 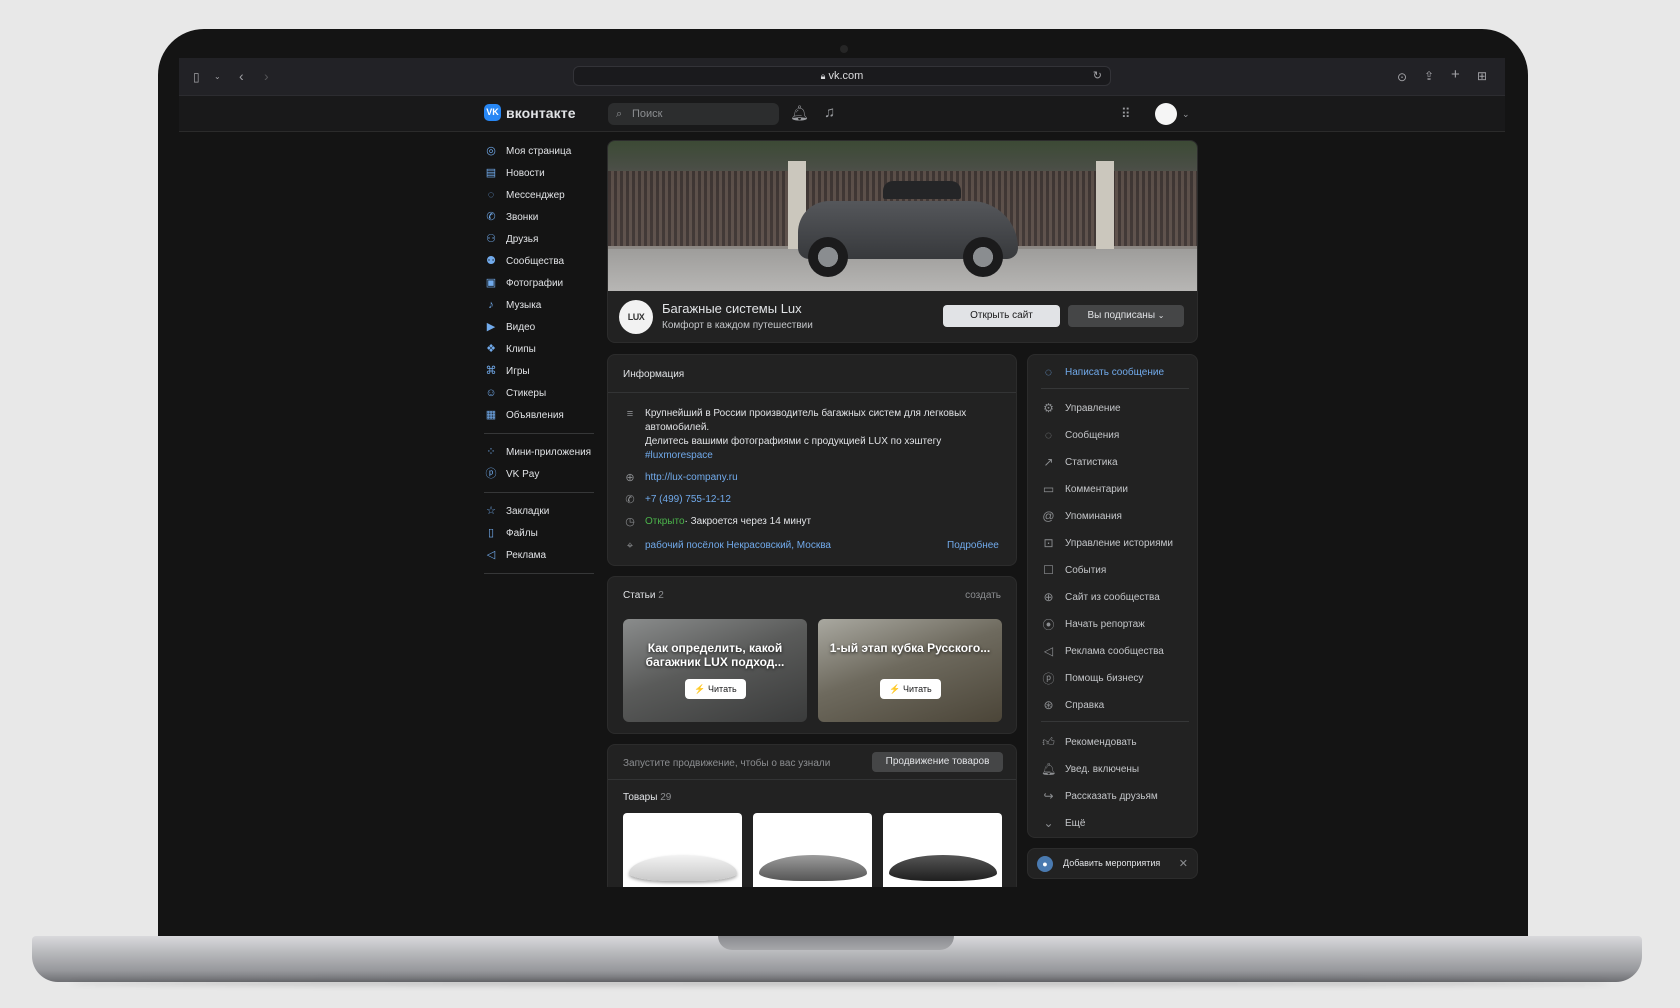 I want to click on nav-item-calls: ✆ Звонки, so click(x=540, y=217).